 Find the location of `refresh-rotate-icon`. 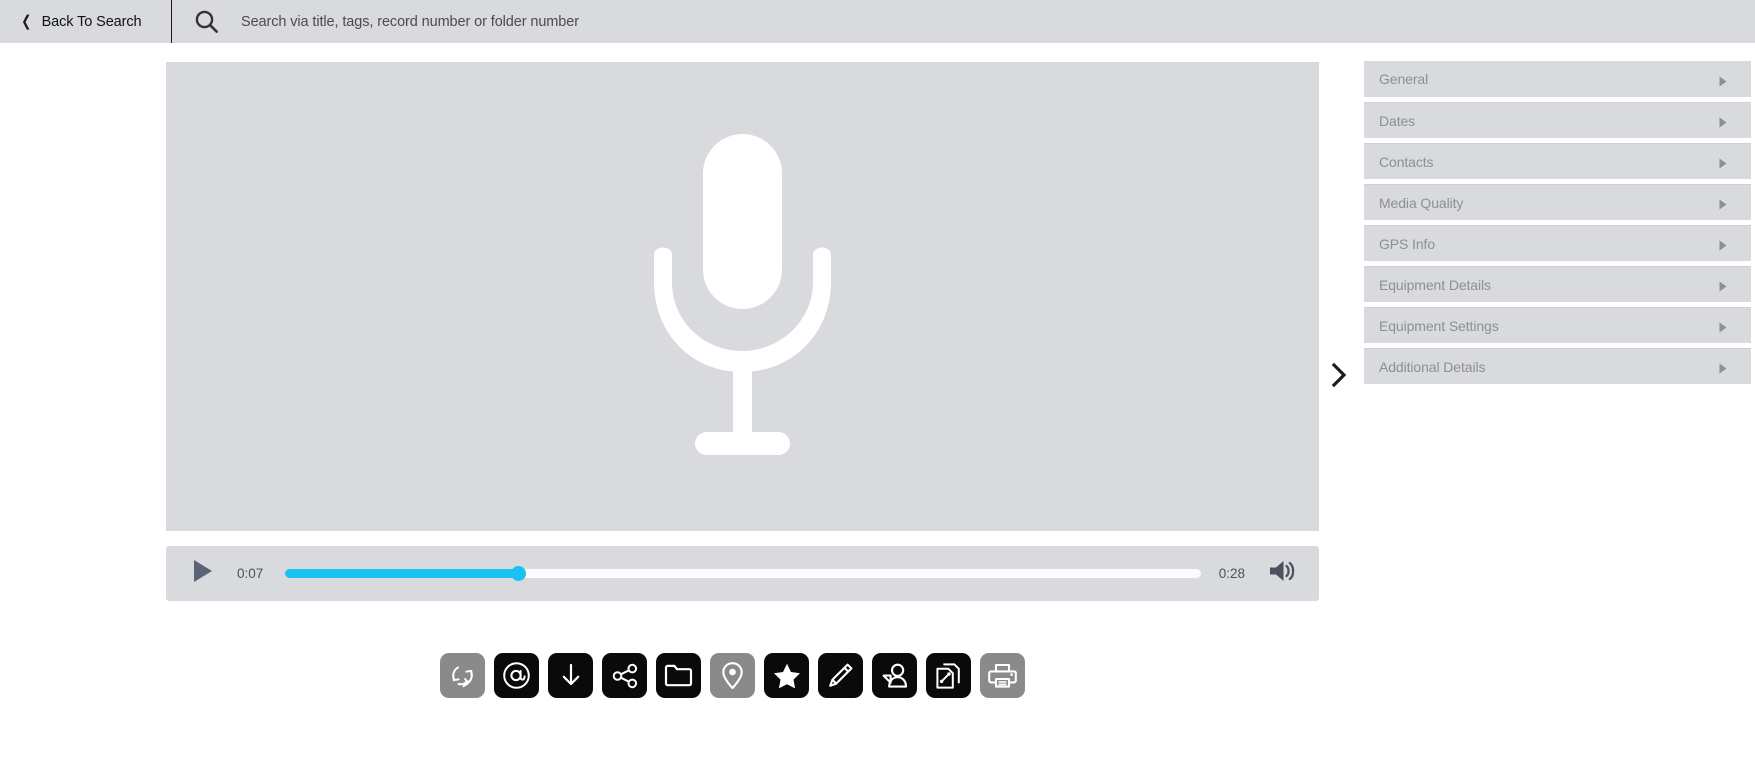

refresh-rotate-icon is located at coordinates (462, 675).